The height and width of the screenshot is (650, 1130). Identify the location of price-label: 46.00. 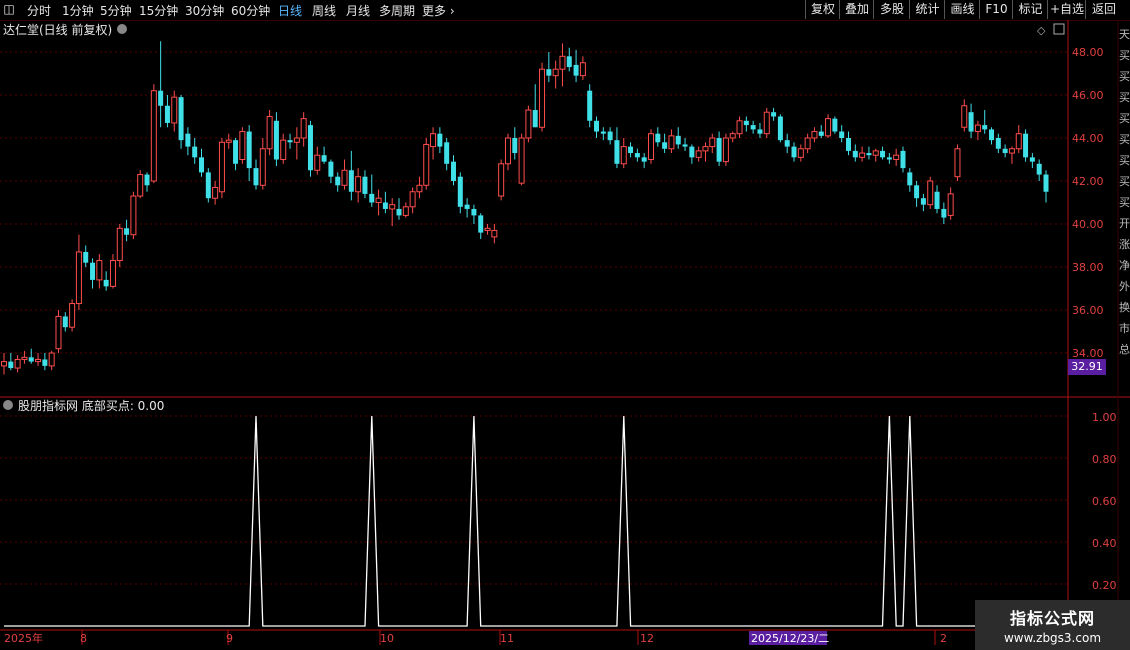
(1088, 95).